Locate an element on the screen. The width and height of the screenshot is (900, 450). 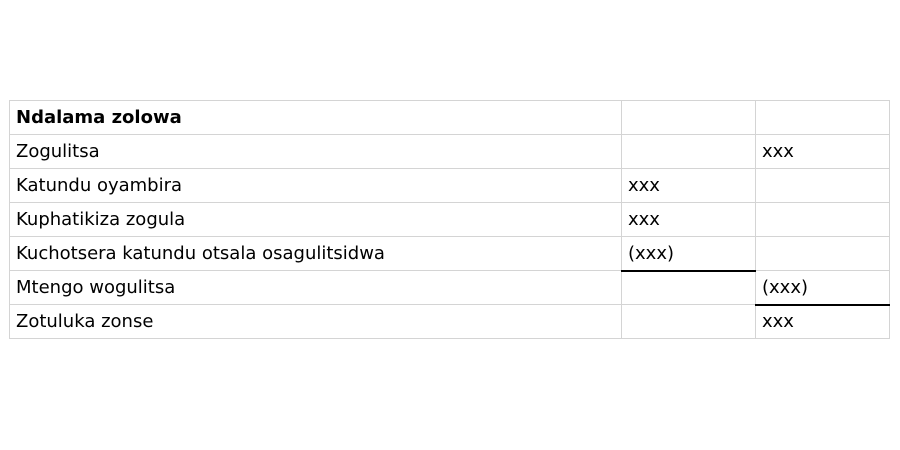
row-label: Ndalama zolowa is located at coordinates (315, 117).